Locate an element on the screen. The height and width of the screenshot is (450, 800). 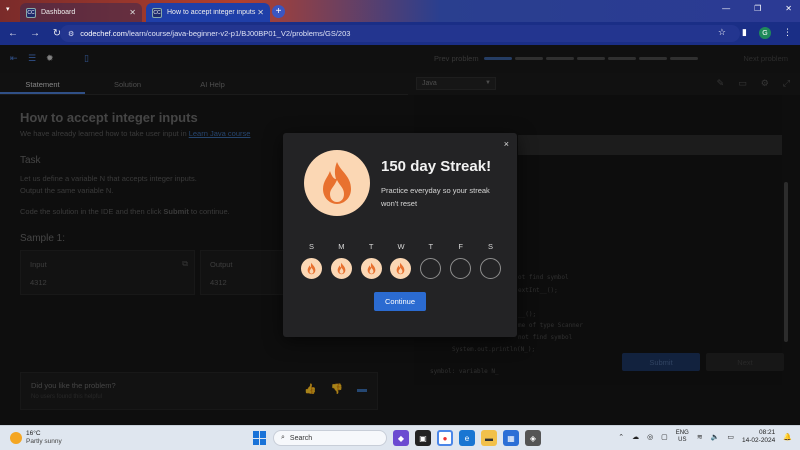
tab-search-icon: ▾ is located at coordinates (11, 10).